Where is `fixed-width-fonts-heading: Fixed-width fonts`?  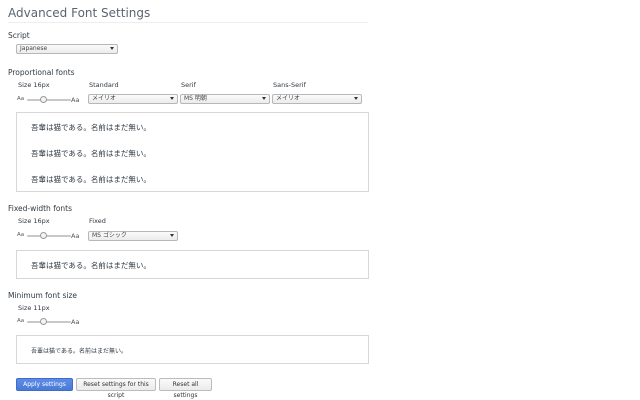 fixed-width-fonts-heading: Fixed-width fonts is located at coordinates (40, 208).